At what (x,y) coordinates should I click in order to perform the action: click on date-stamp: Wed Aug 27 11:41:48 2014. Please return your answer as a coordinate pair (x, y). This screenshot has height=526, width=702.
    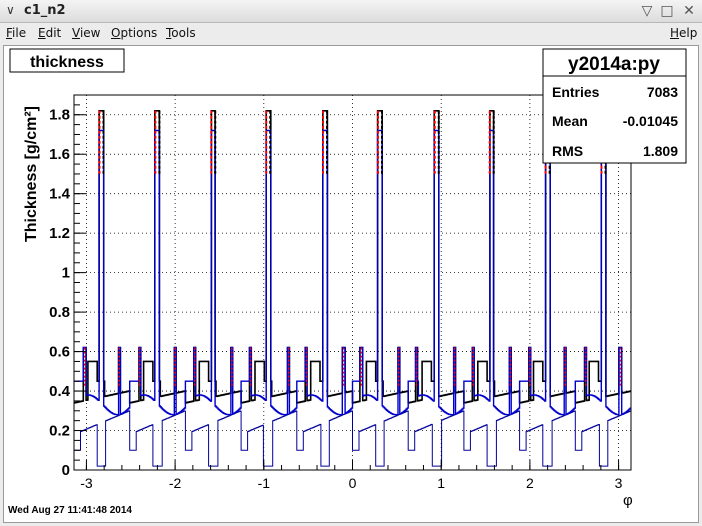
    Looking at the image, I should click on (70, 510).